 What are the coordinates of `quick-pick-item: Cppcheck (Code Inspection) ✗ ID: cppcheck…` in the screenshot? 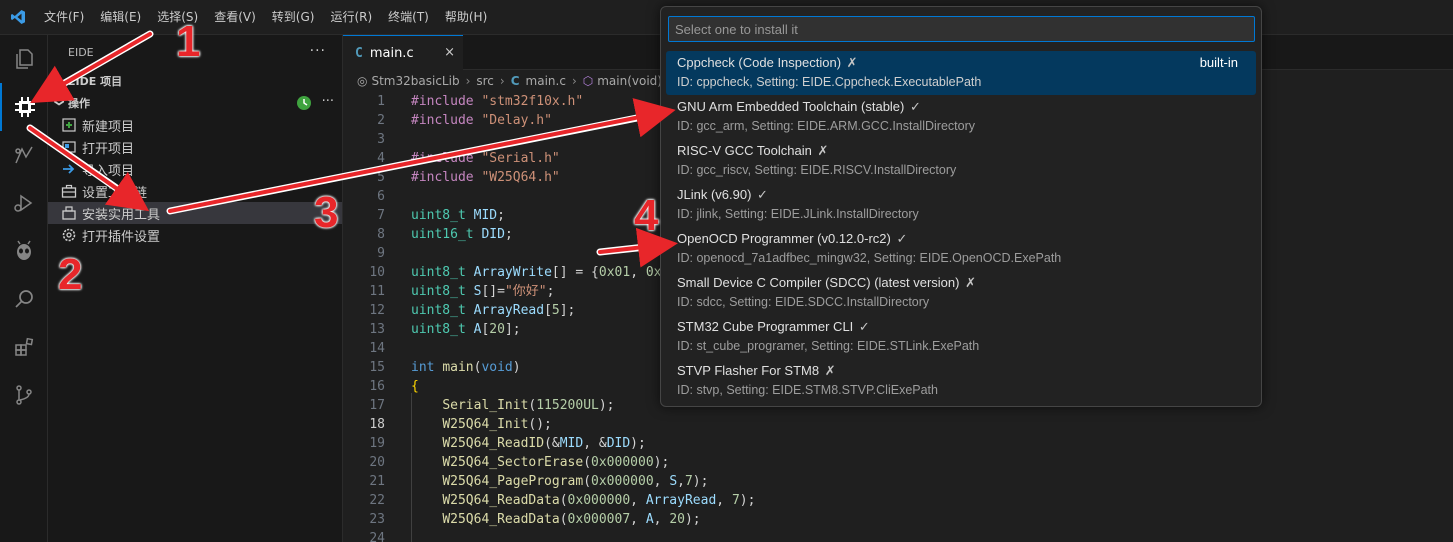 It's located at (961, 73).